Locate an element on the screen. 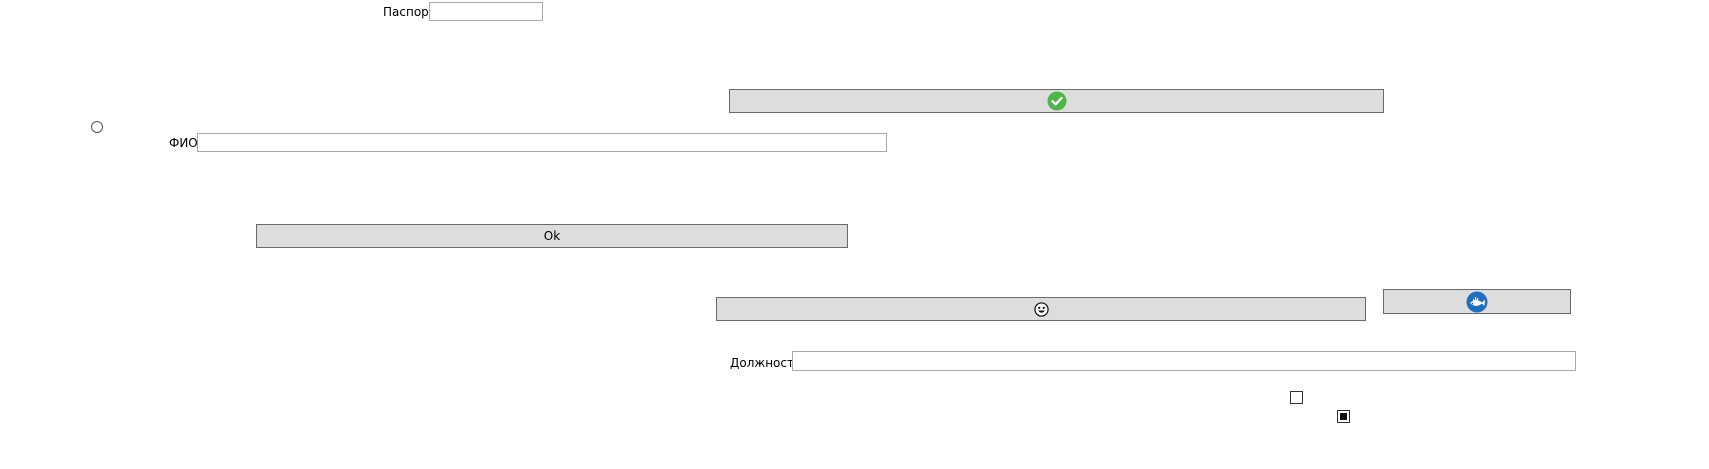 The image size is (1709, 469). checkbox-unchecked is located at coordinates (1296, 397).